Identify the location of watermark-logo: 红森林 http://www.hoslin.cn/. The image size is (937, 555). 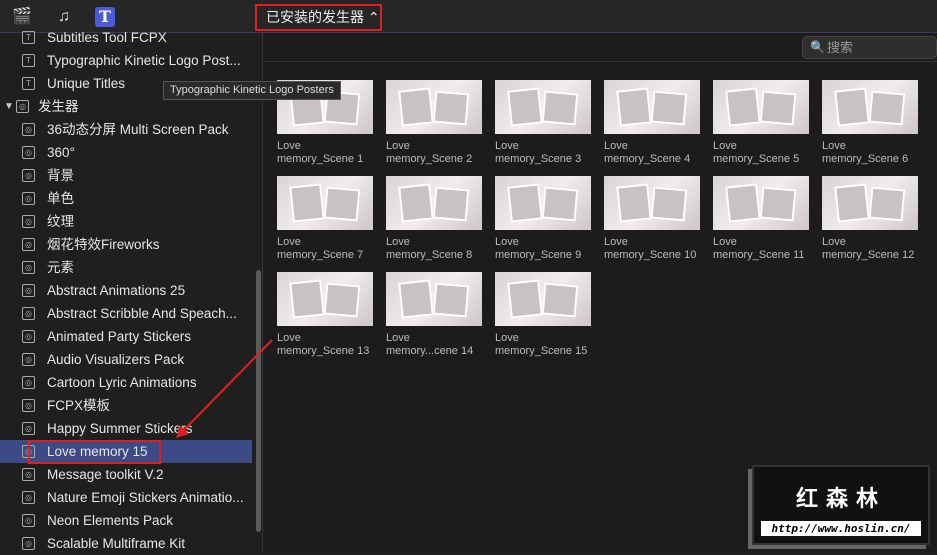
(841, 505).